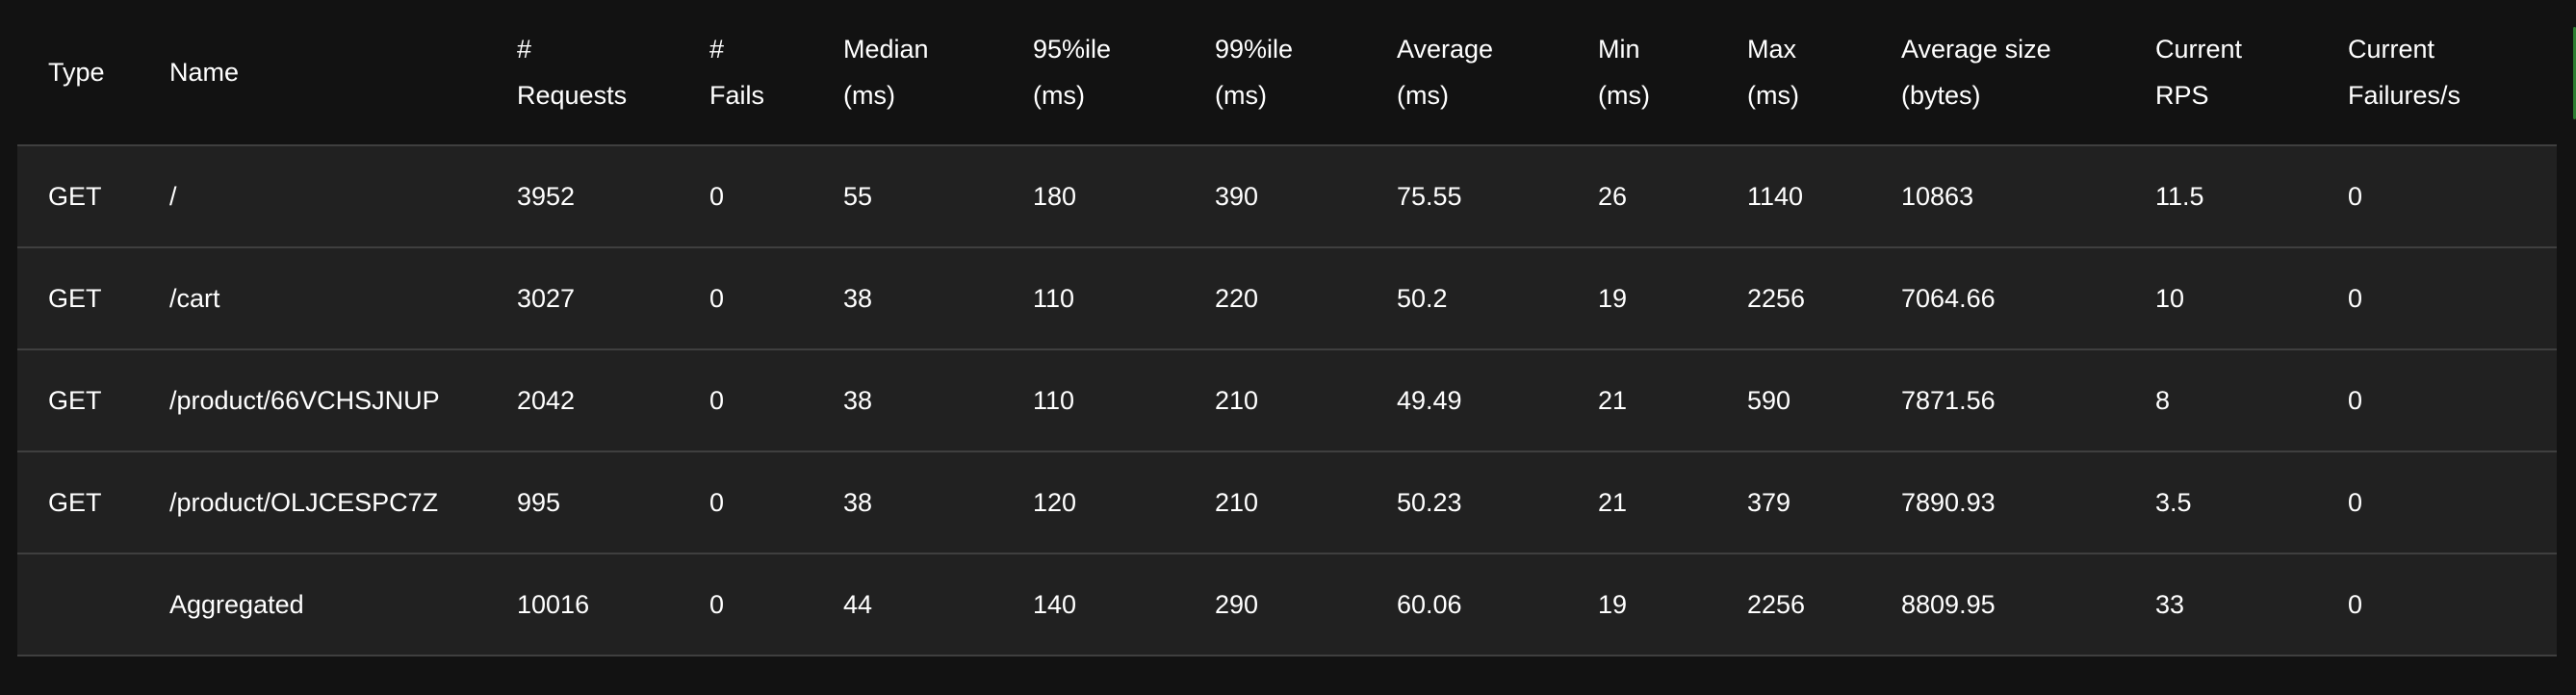  I want to click on cell-rps: 8, so click(2163, 400).